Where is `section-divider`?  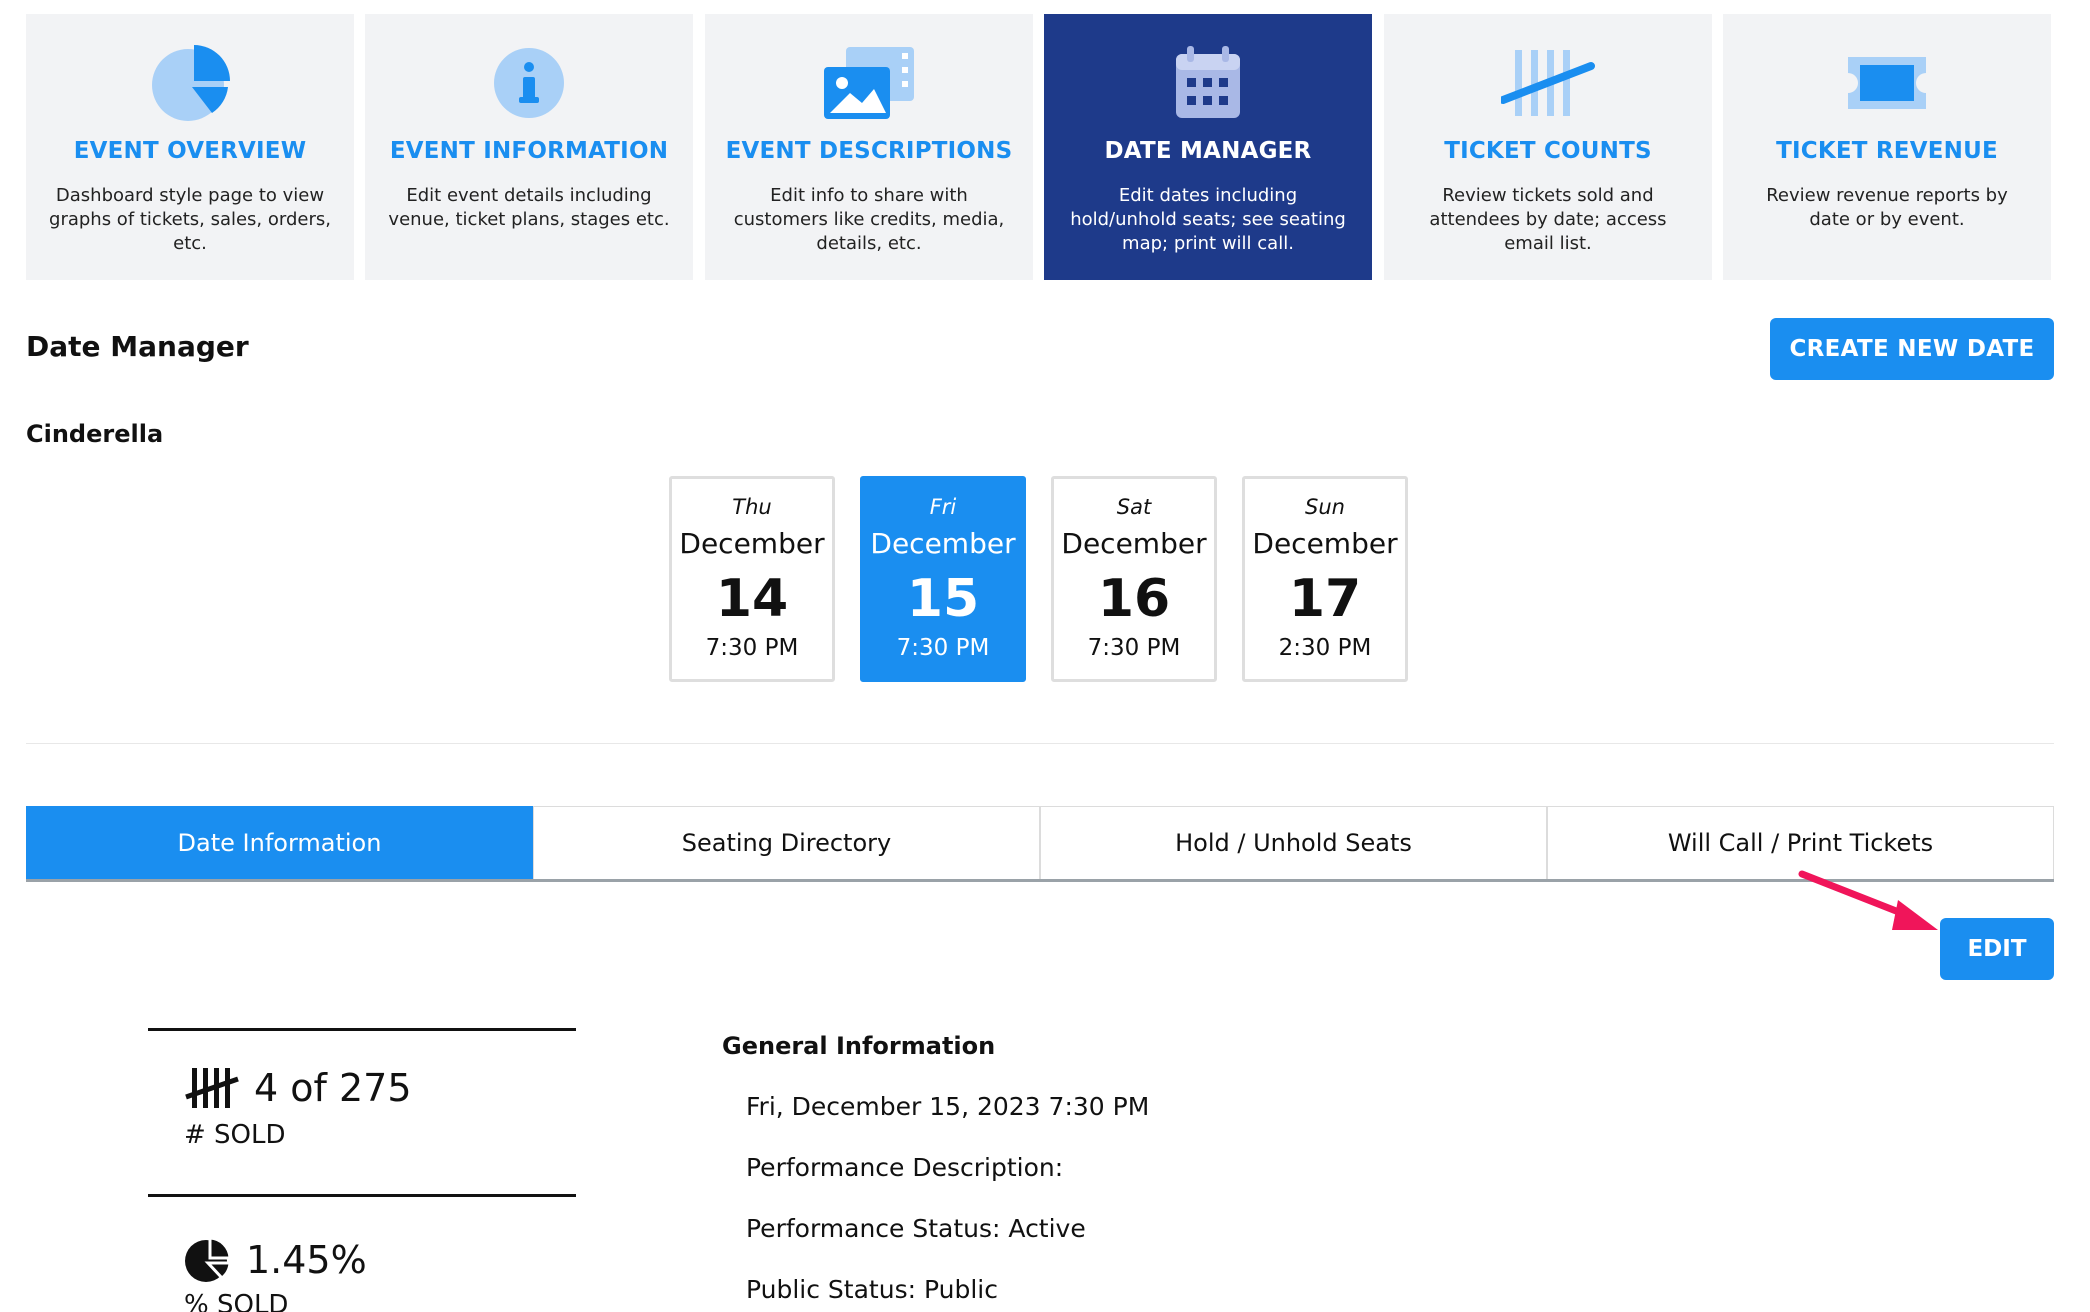 section-divider is located at coordinates (1040, 743).